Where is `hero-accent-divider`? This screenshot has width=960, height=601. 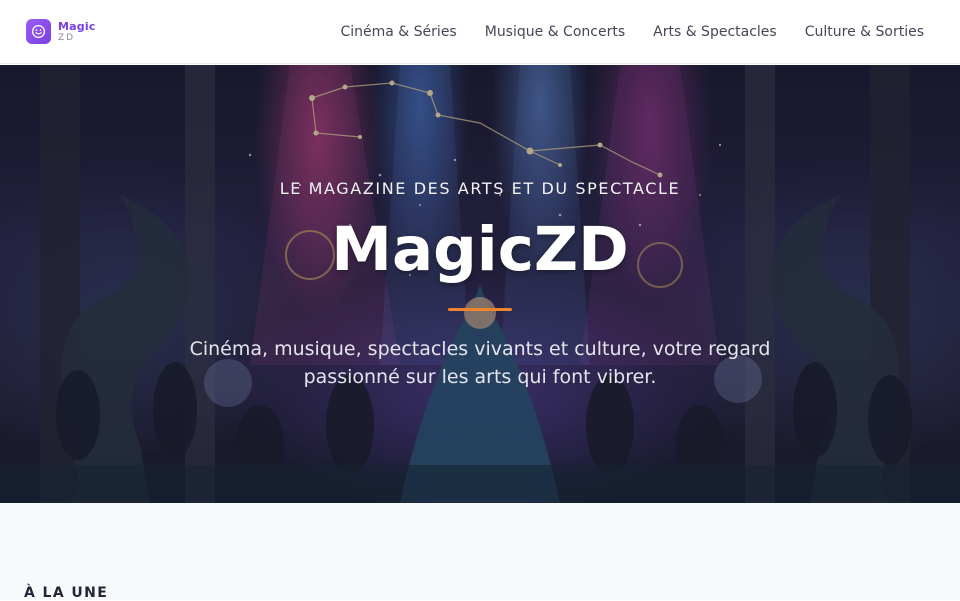 hero-accent-divider is located at coordinates (480, 309).